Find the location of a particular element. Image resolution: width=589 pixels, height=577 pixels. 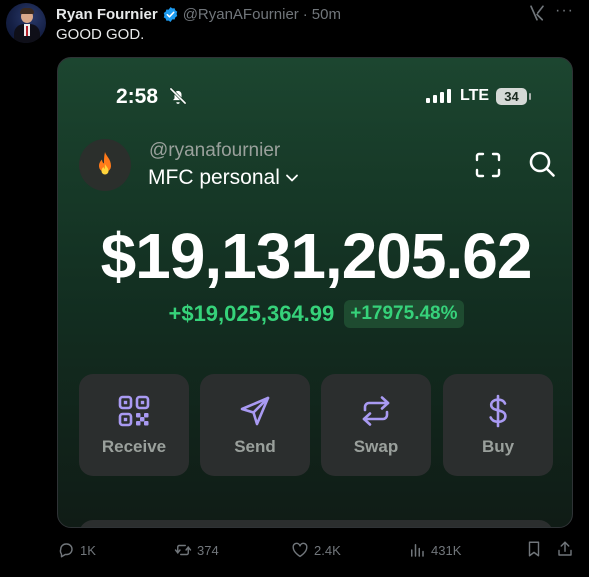

repost-count: 374 is located at coordinates (208, 550).